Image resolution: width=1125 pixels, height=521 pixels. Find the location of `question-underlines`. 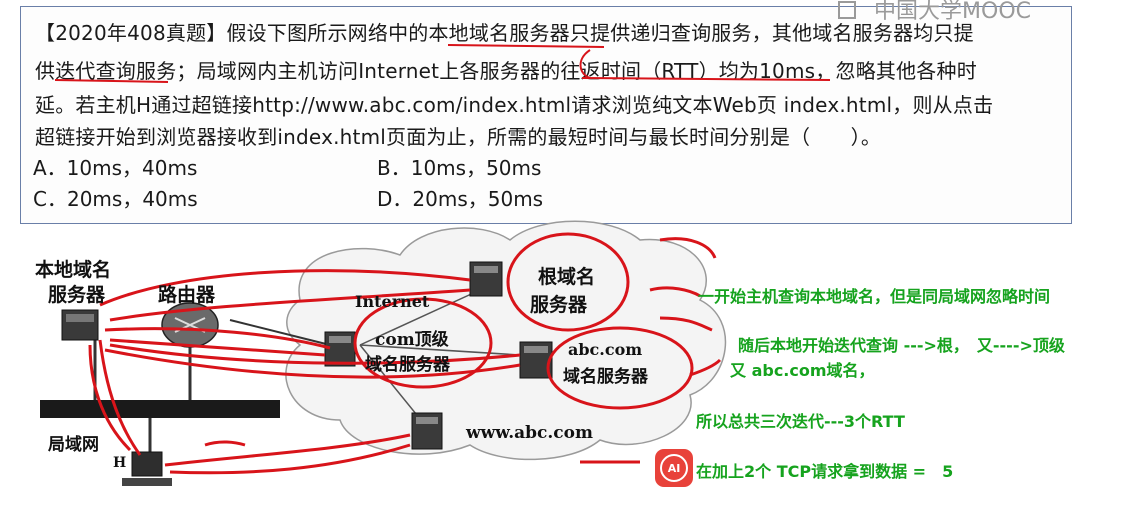

question-underlines is located at coordinates (442, 63).